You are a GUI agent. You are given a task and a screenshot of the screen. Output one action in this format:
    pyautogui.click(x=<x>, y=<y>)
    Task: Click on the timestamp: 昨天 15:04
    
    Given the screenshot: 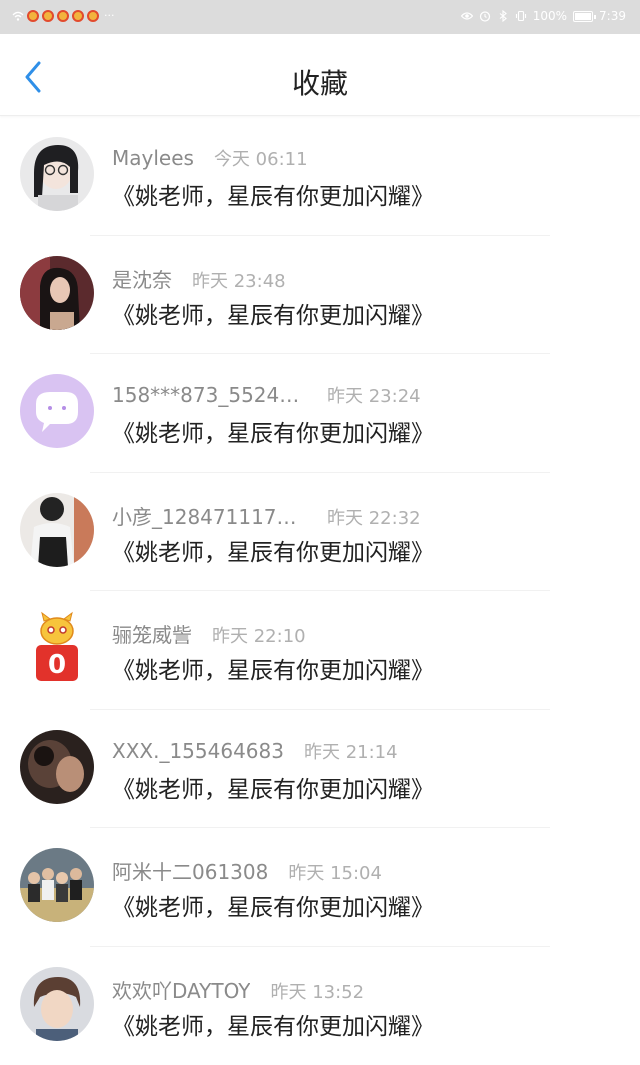 What is the action you would take?
    pyautogui.click(x=335, y=872)
    